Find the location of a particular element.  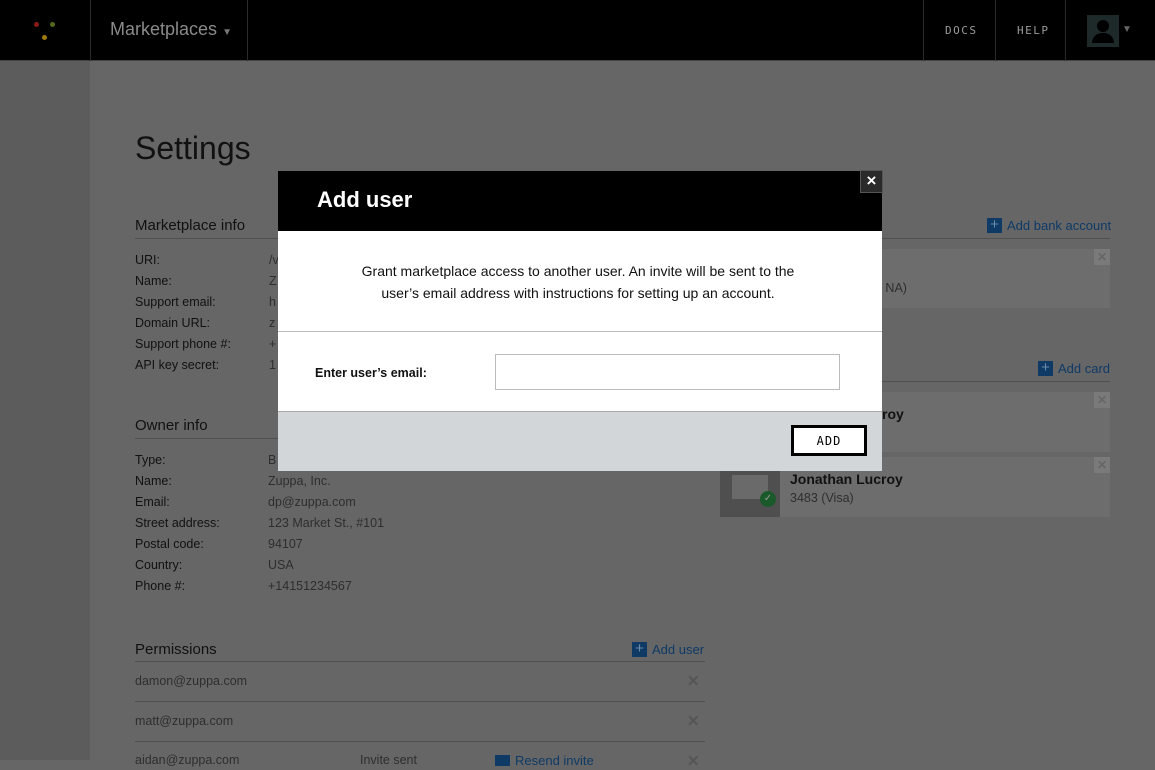

field-value: dp@zuppa.com is located at coordinates (312, 502).